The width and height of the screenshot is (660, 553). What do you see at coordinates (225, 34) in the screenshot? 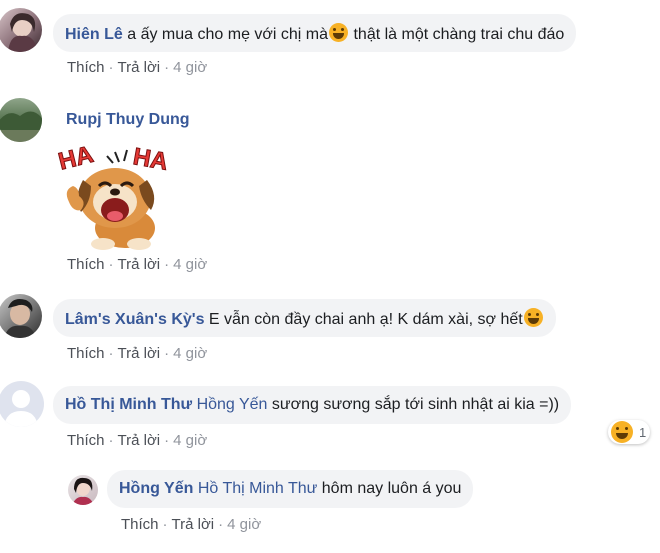
I see `comment-text: a ấy mua cho mẹ với chị mà` at bounding box center [225, 34].